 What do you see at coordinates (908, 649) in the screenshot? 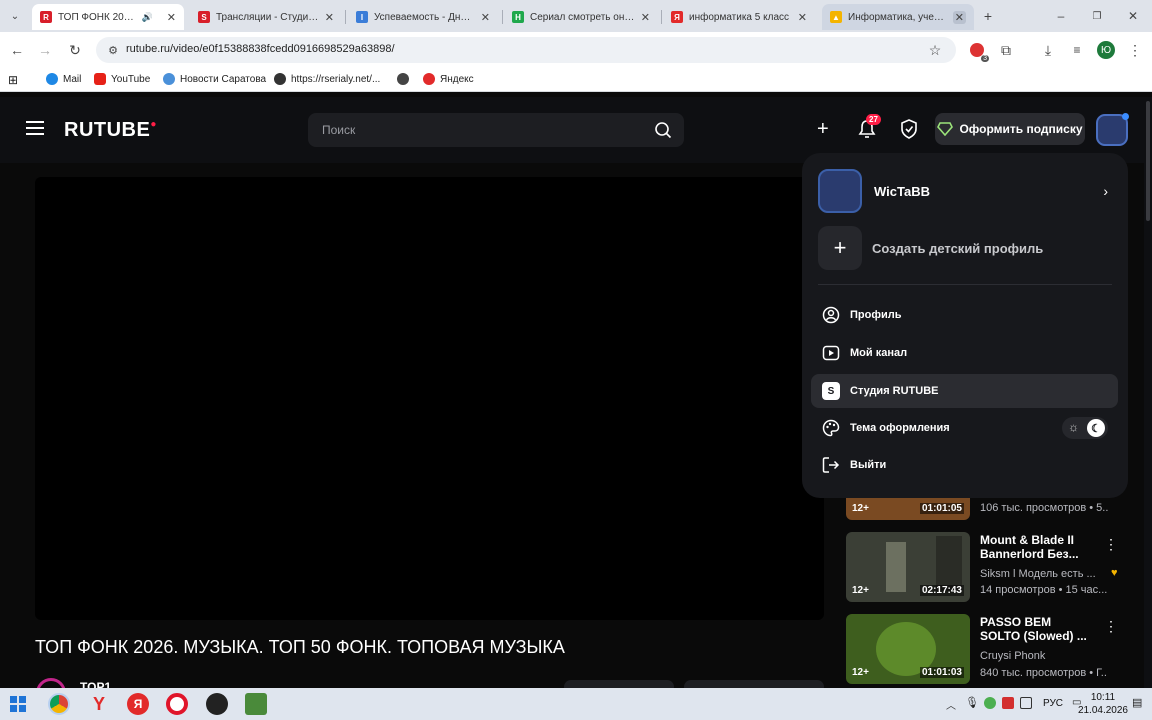
I see `video-thumbnail: 12+ 01:01:03` at bounding box center [908, 649].